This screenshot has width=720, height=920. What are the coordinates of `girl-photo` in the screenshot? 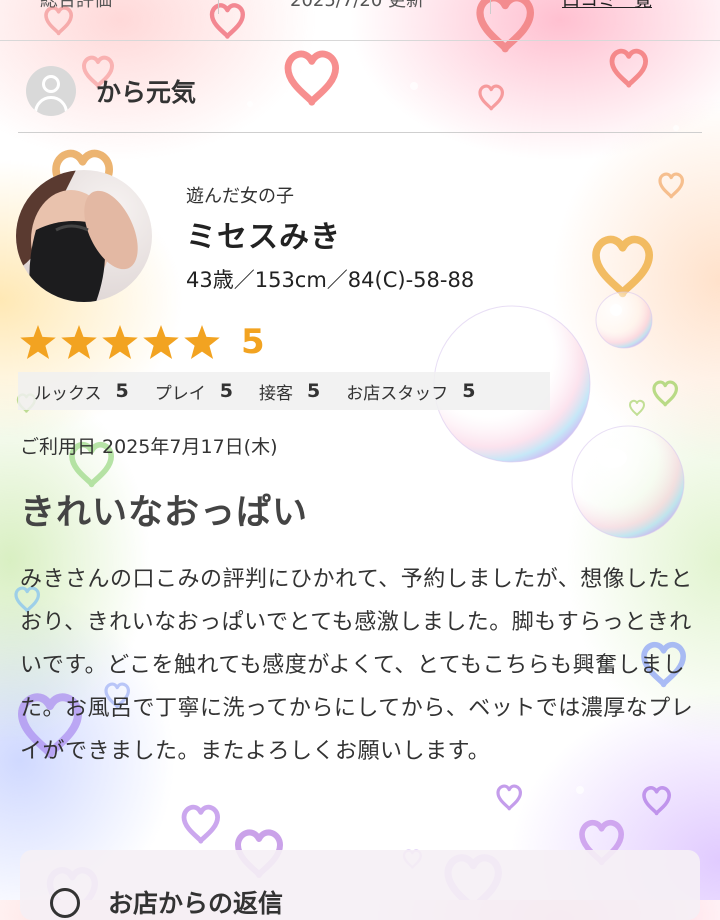 It's located at (84, 236).